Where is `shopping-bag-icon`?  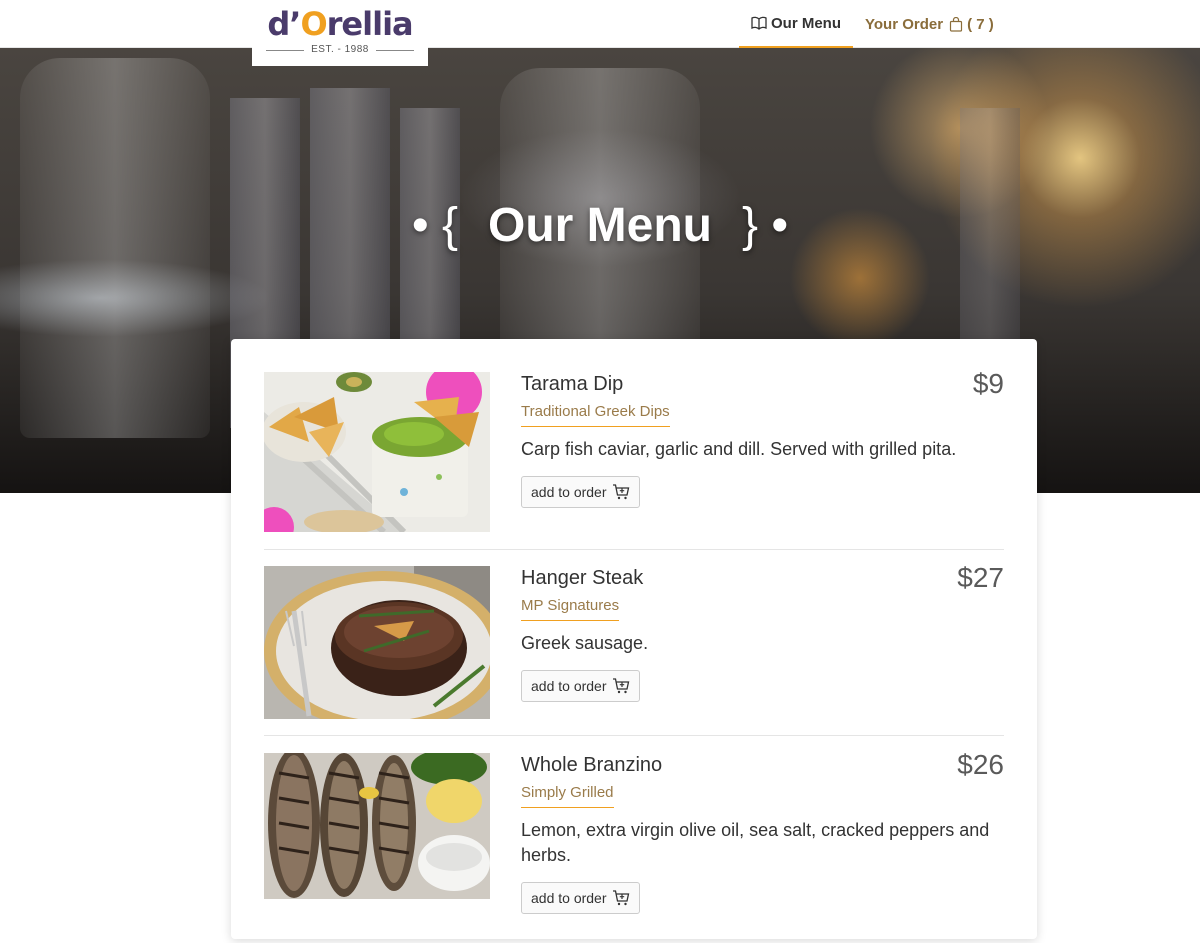
shopping-bag-icon is located at coordinates (956, 24).